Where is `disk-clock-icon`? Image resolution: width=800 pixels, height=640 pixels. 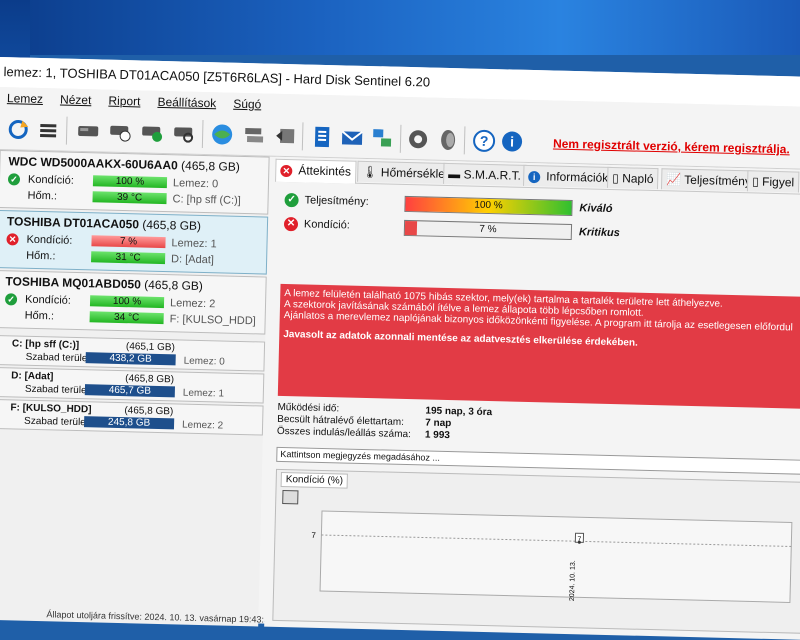
disk-clock-icon is located at coordinates (120, 132).